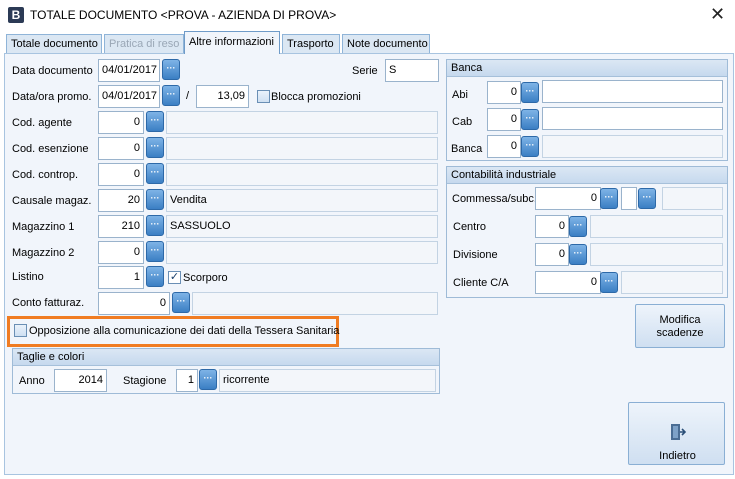 This screenshot has height=479, width=735. Describe the element at coordinates (155, 276) in the screenshot. I see `listino-lookup-button: ···` at that location.